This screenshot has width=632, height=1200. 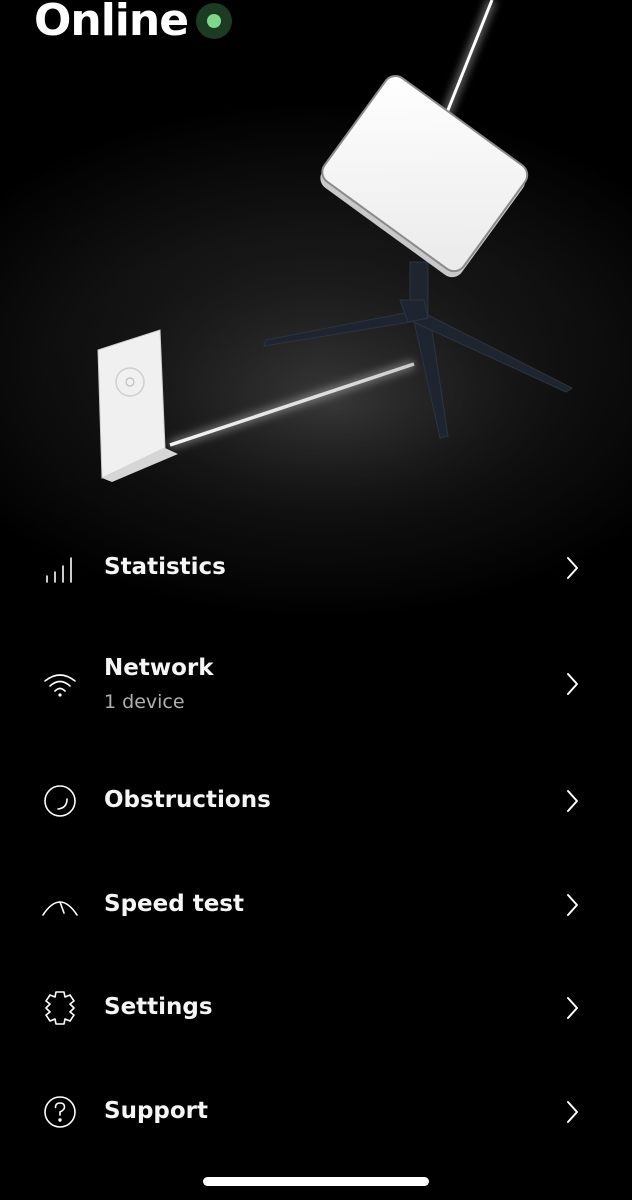 I want to click on question-circle-icon, so click(x=60, y=1112).